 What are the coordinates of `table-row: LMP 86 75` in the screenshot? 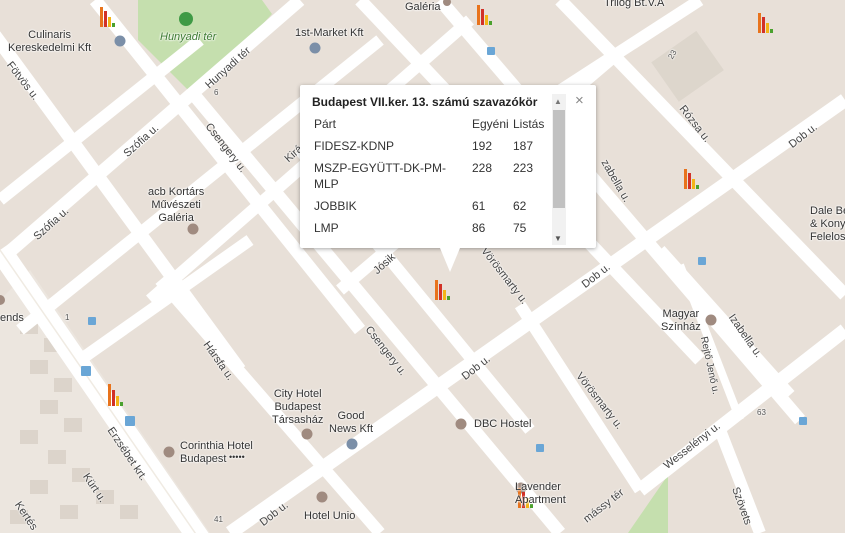 It's located at (431, 228).